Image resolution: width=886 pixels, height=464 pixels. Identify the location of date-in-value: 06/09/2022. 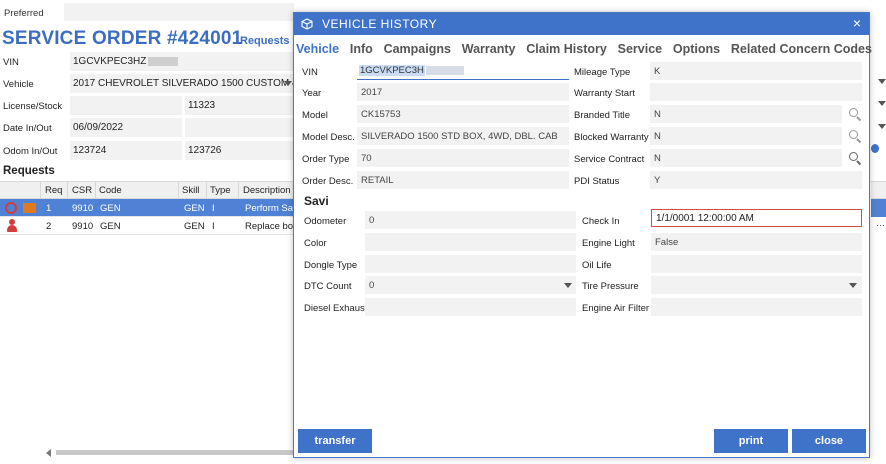
(98, 127).